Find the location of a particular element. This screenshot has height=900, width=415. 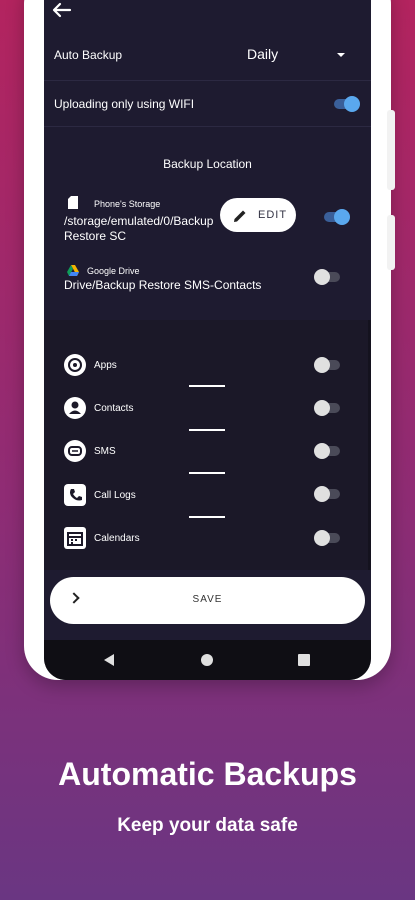

sd-card-icon is located at coordinates (73, 202).